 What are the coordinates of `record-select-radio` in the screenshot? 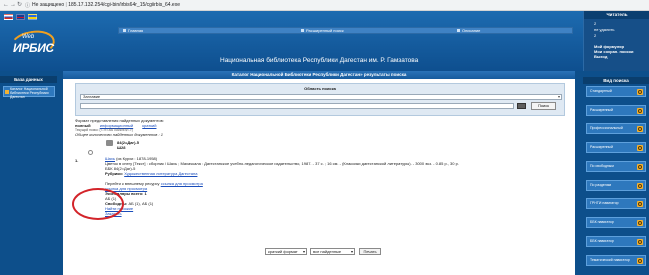 It's located at (90, 152).